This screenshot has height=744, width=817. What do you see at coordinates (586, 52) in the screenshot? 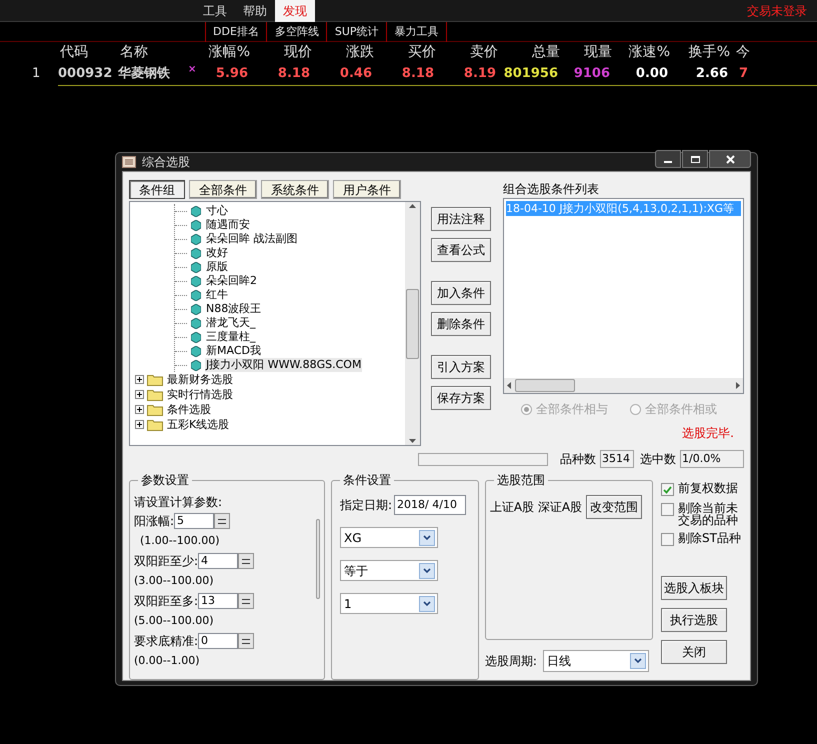
I see `column-header: 现量` at bounding box center [586, 52].